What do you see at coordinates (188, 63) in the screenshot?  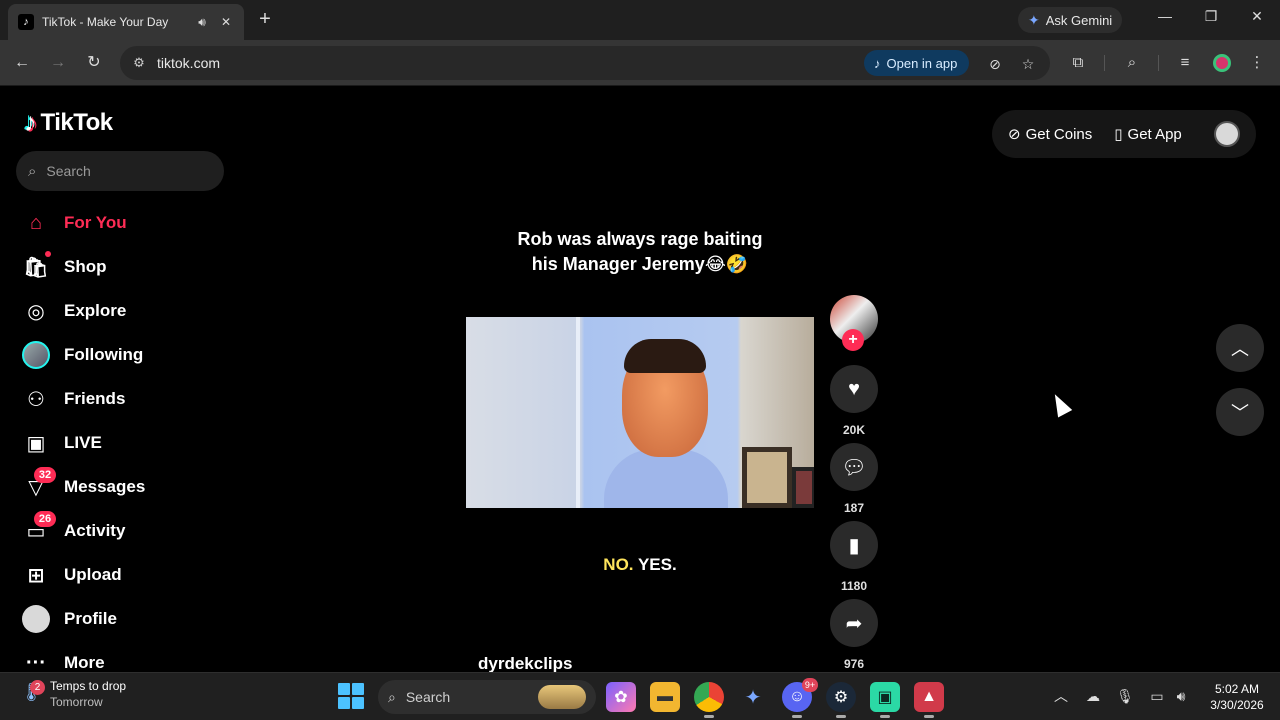 I see `url-text: tiktok.com` at bounding box center [188, 63].